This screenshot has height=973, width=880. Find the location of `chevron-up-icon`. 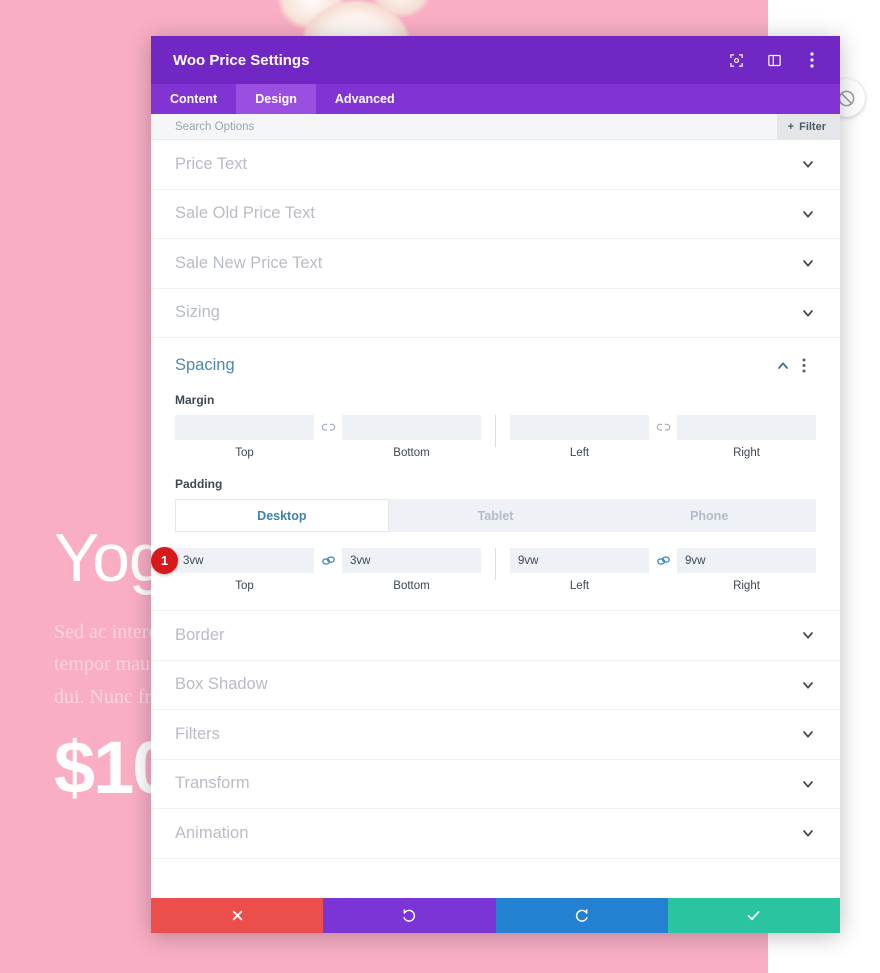

chevron-up-icon is located at coordinates (783, 366).